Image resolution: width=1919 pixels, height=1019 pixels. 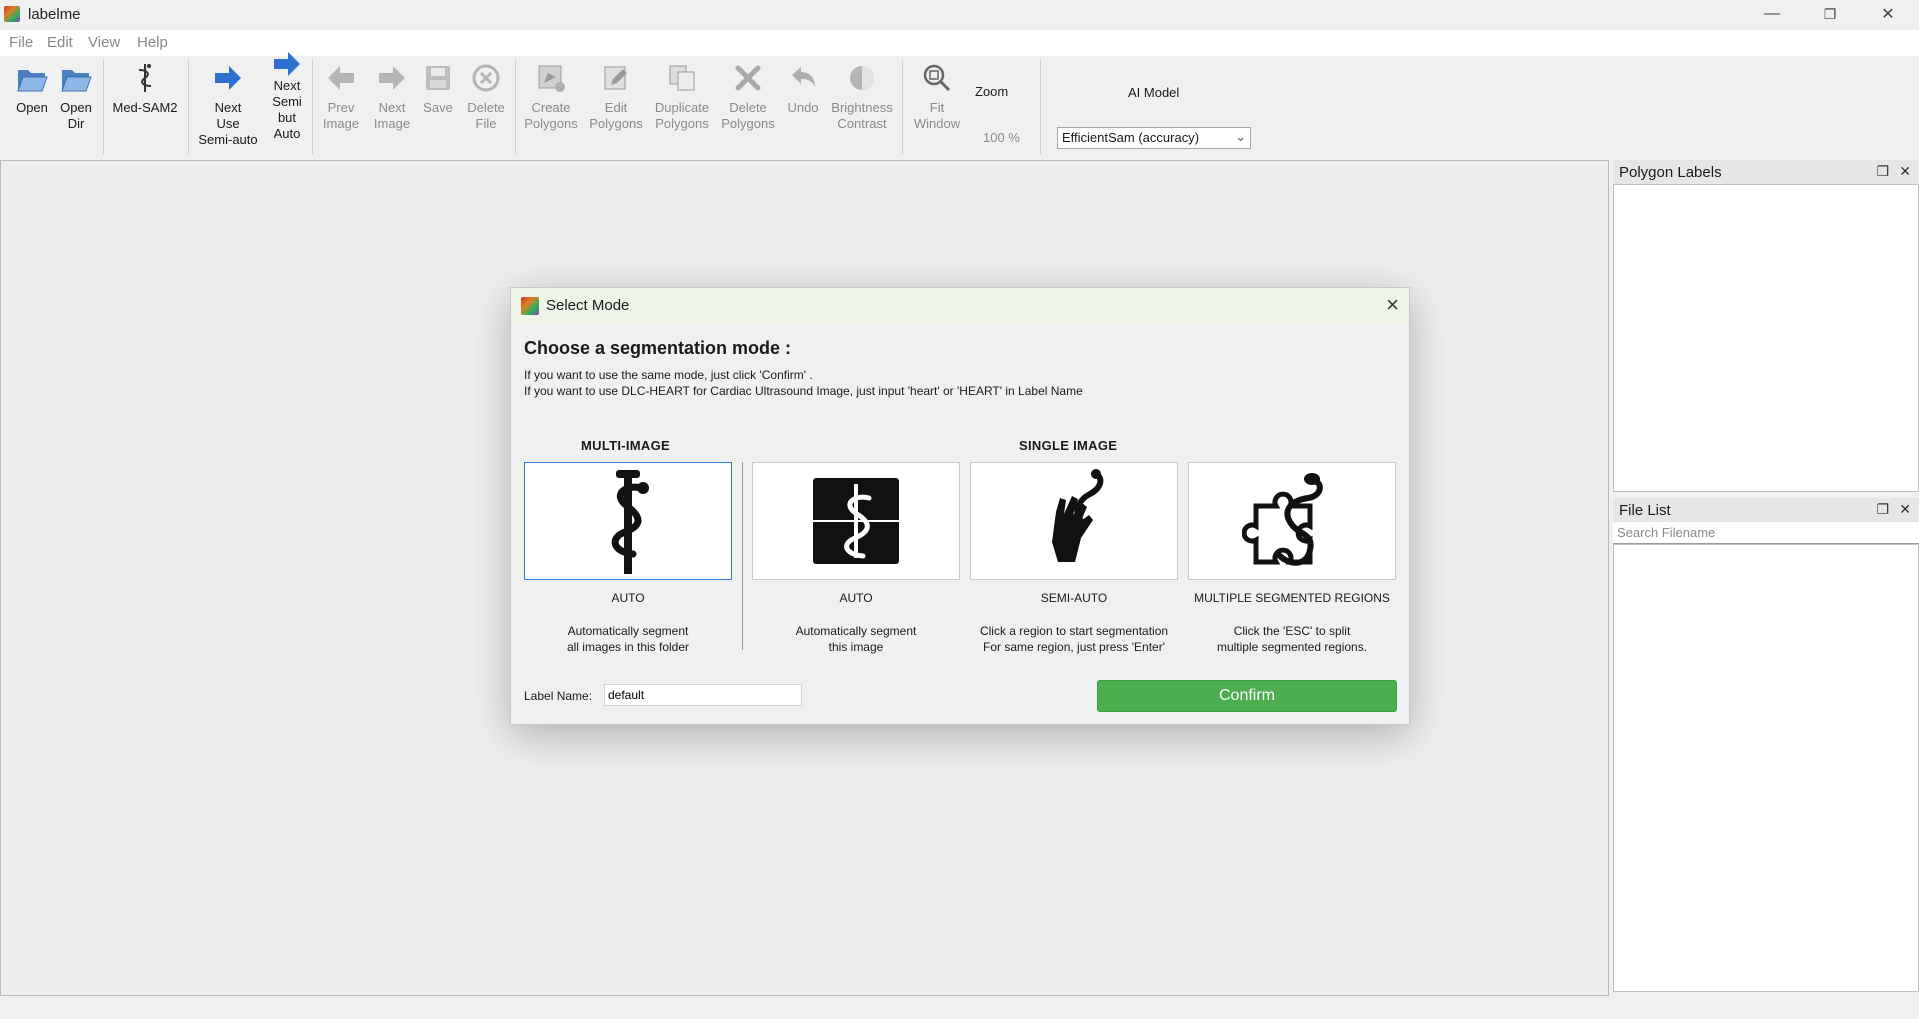 What do you see at coordinates (616, 123) in the screenshot?
I see `edit-polygons-label-2: Polygons` at bounding box center [616, 123].